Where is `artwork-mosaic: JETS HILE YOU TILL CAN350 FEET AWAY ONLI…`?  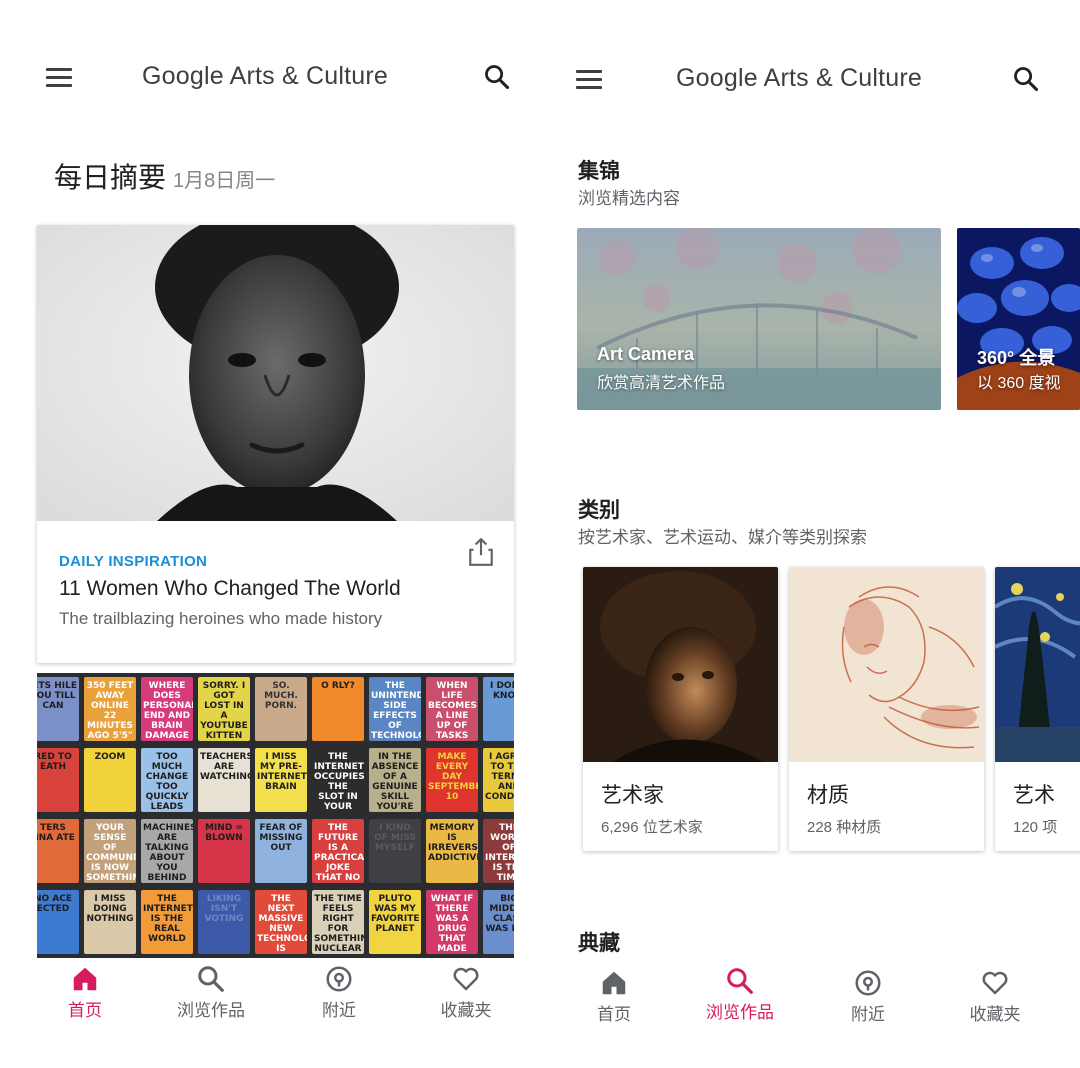
artwork-mosaic: JETS HILE YOU TILL CAN350 FEET AWAY ONLI… is located at coordinates (275, 815).